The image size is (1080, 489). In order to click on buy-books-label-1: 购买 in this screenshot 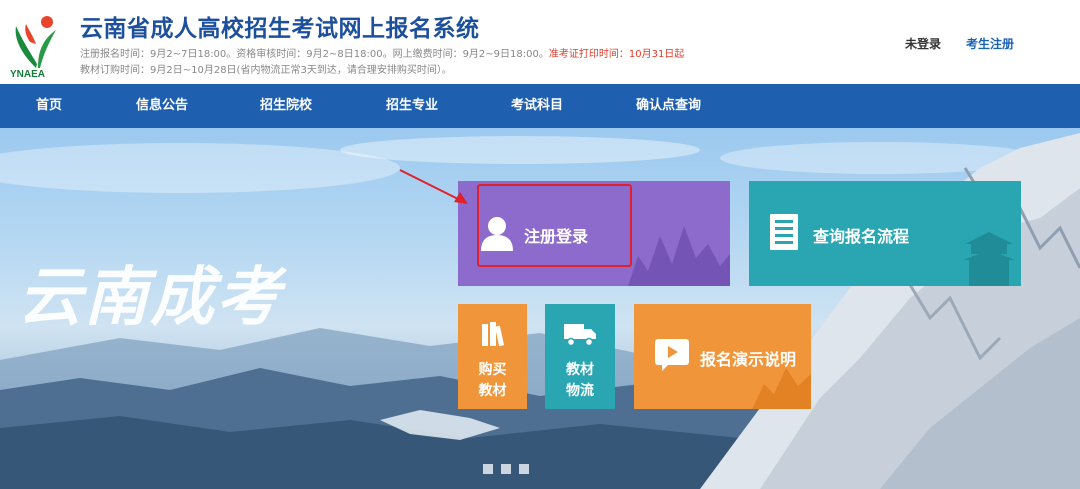, I will do `click(492, 370)`.